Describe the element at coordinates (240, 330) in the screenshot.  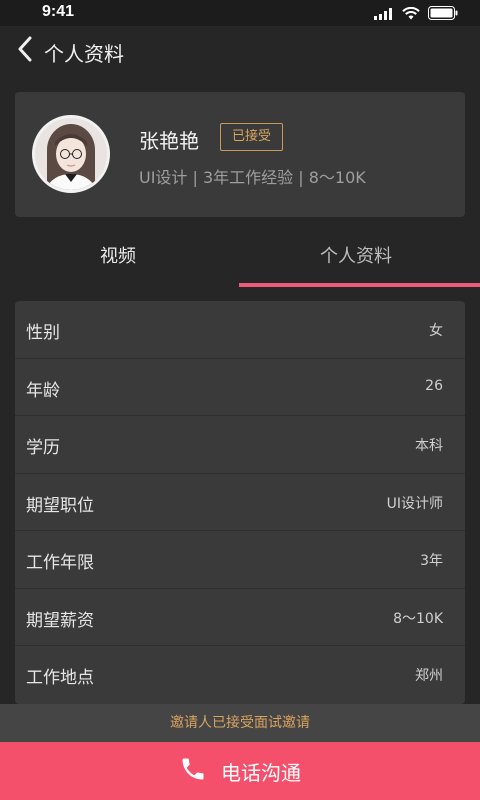
I see `info-row-gender: 性别 女` at that location.